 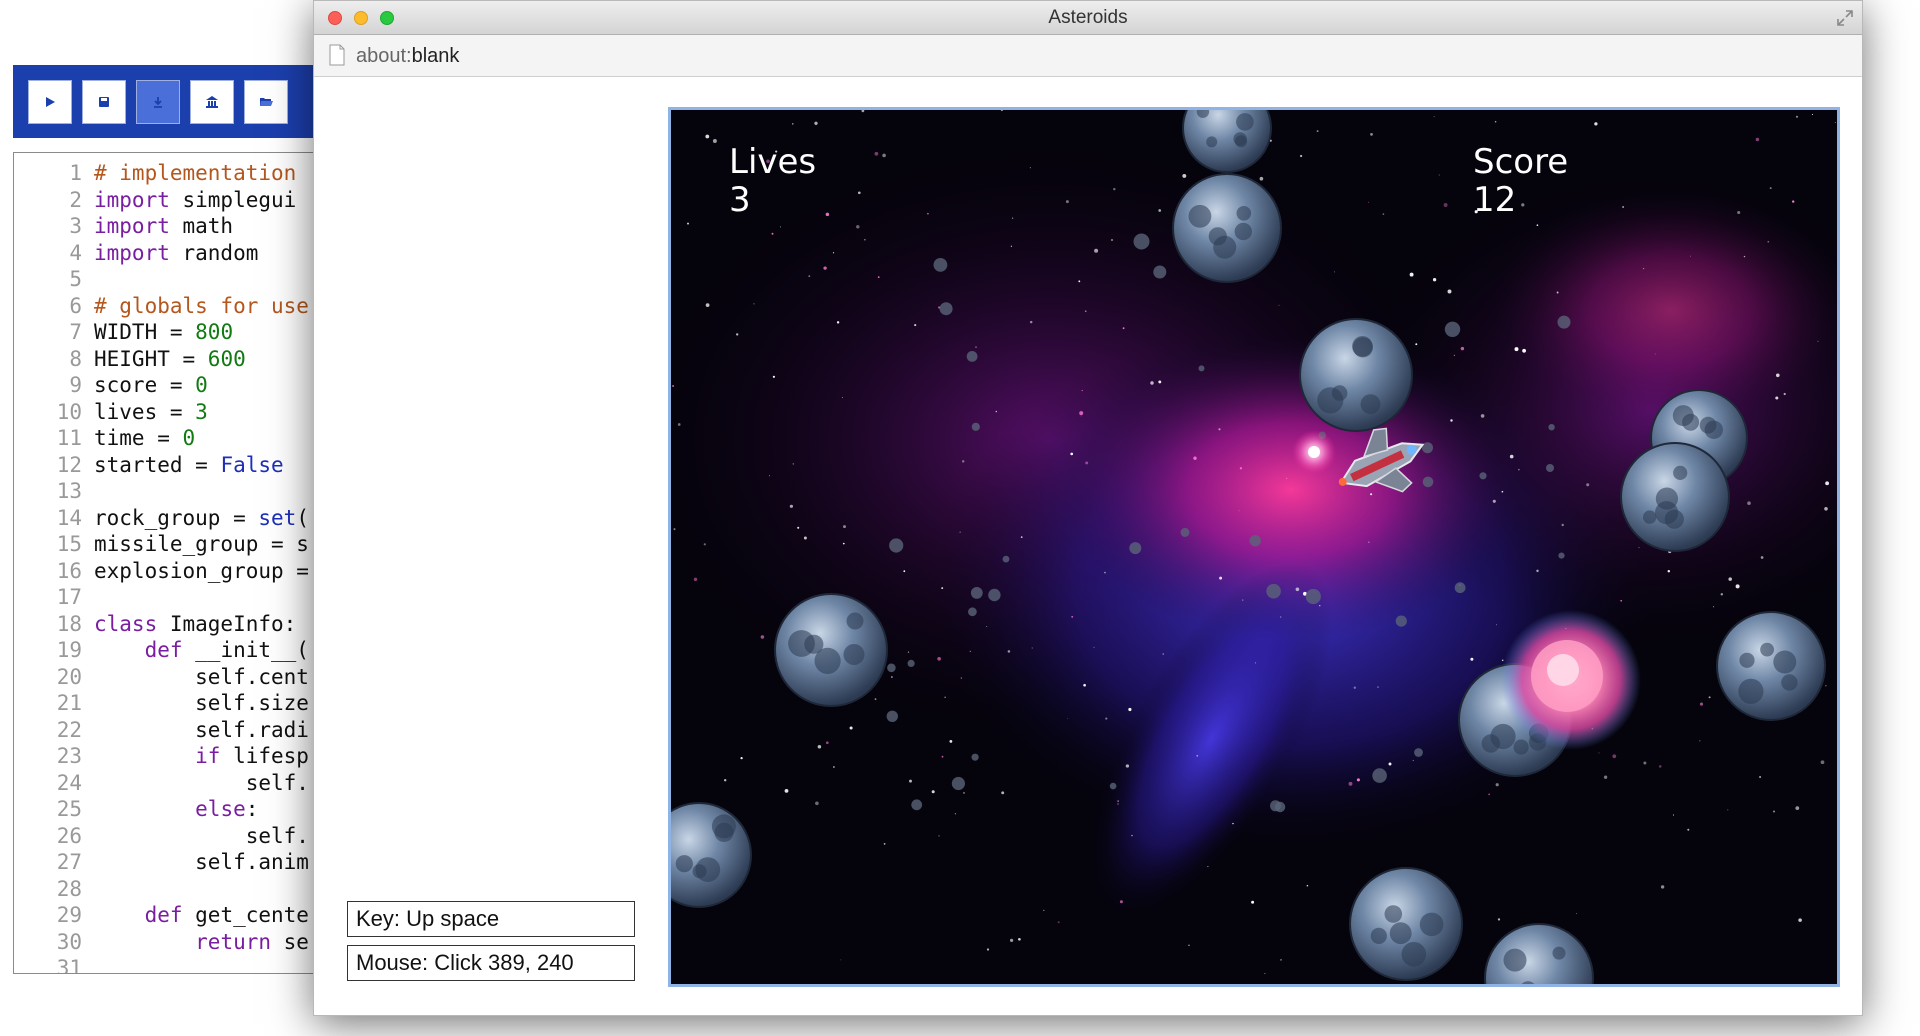 What do you see at coordinates (69, 517) in the screenshot?
I see `line-number: 14` at bounding box center [69, 517].